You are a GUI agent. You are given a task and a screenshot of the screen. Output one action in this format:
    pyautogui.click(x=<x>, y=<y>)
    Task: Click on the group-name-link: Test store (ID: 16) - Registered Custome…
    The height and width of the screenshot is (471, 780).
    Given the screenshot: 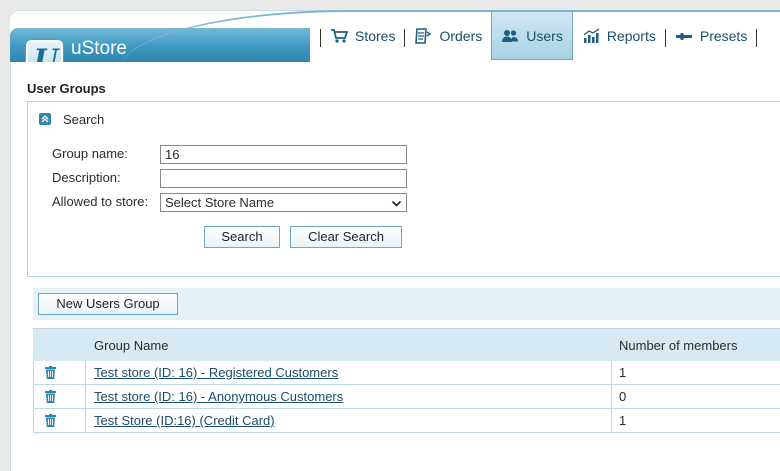 What is the action you would take?
    pyautogui.click(x=216, y=372)
    